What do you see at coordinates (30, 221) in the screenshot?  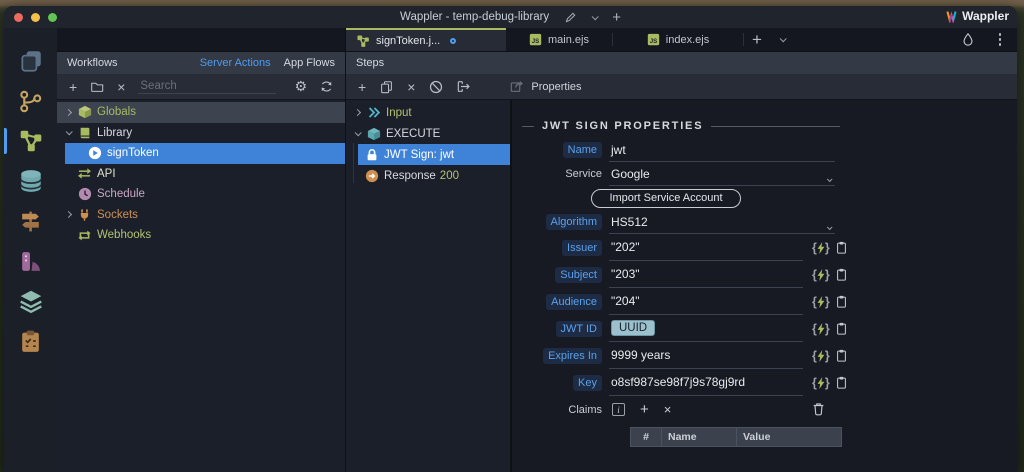 I see `sidebar-item-routes` at bounding box center [30, 221].